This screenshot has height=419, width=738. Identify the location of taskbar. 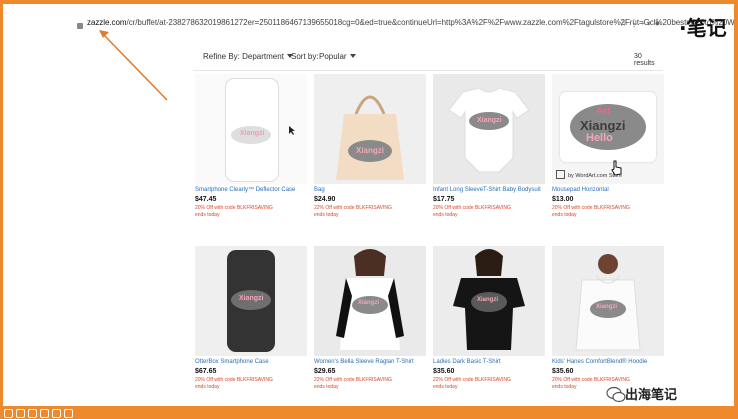
(369, 412).